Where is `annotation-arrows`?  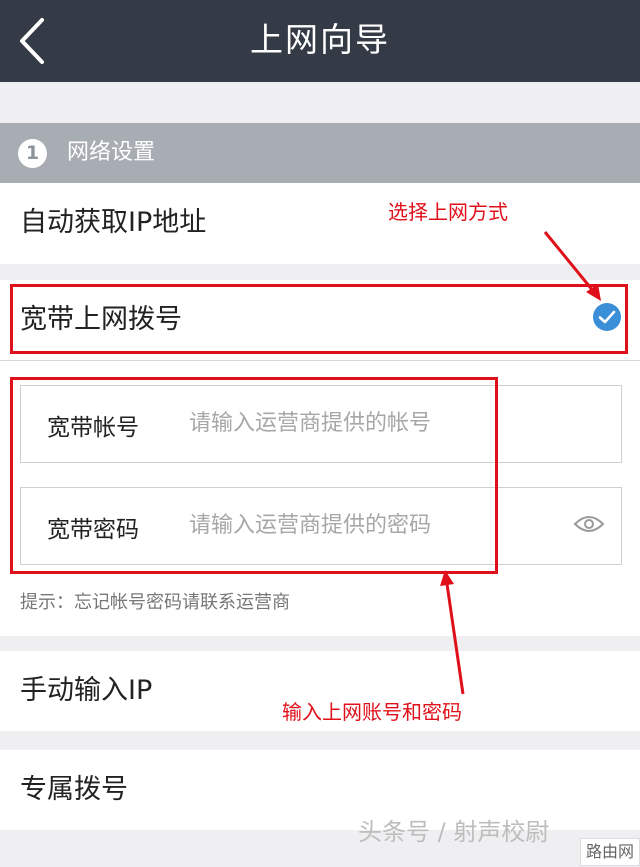
annotation-arrows is located at coordinates (520, 463).